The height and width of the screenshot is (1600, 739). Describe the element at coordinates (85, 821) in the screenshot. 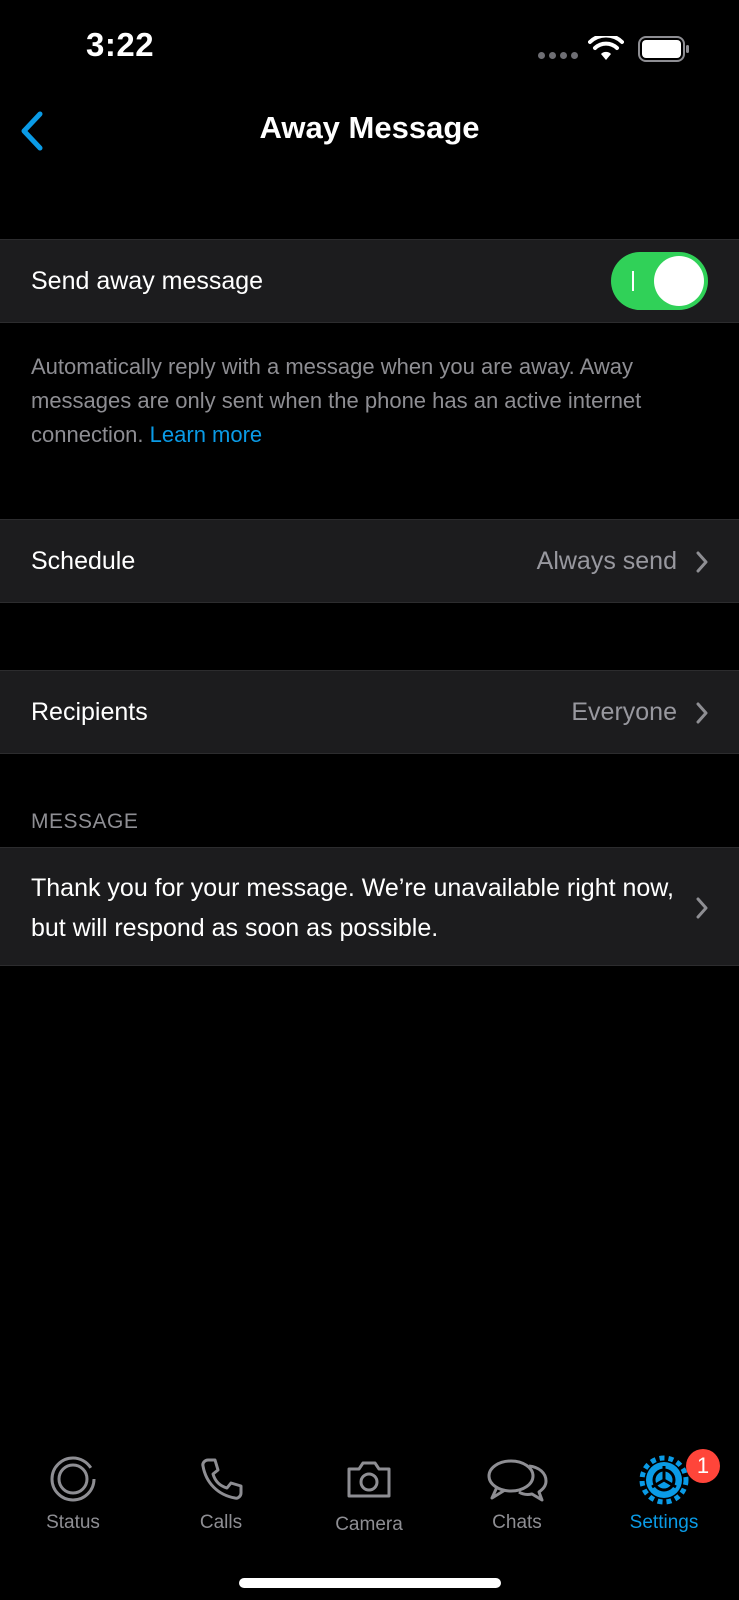

I see `message-section-header: MESSAGE` at that location.